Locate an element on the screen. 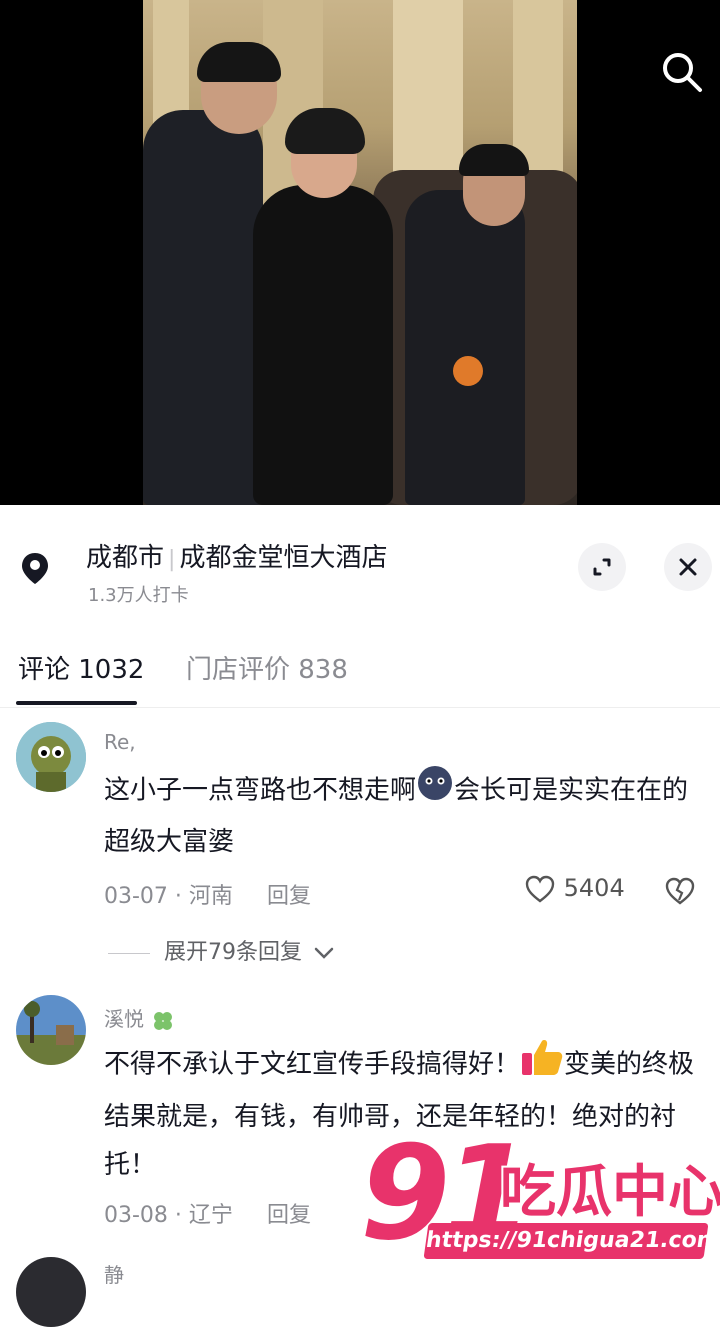 The image size is (720, 1327). person-right is located at coordinates (465, 347).